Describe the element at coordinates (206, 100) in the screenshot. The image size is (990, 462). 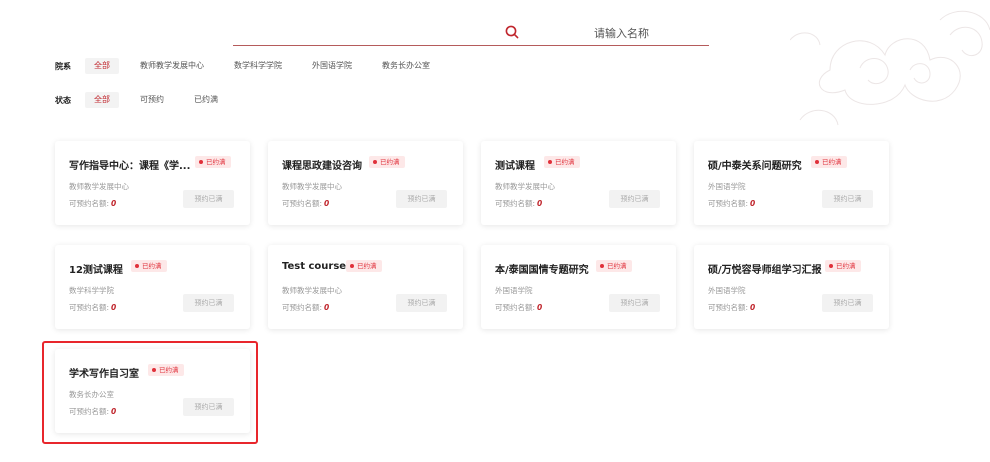
I see `status-option-full: 已约满` at that location.